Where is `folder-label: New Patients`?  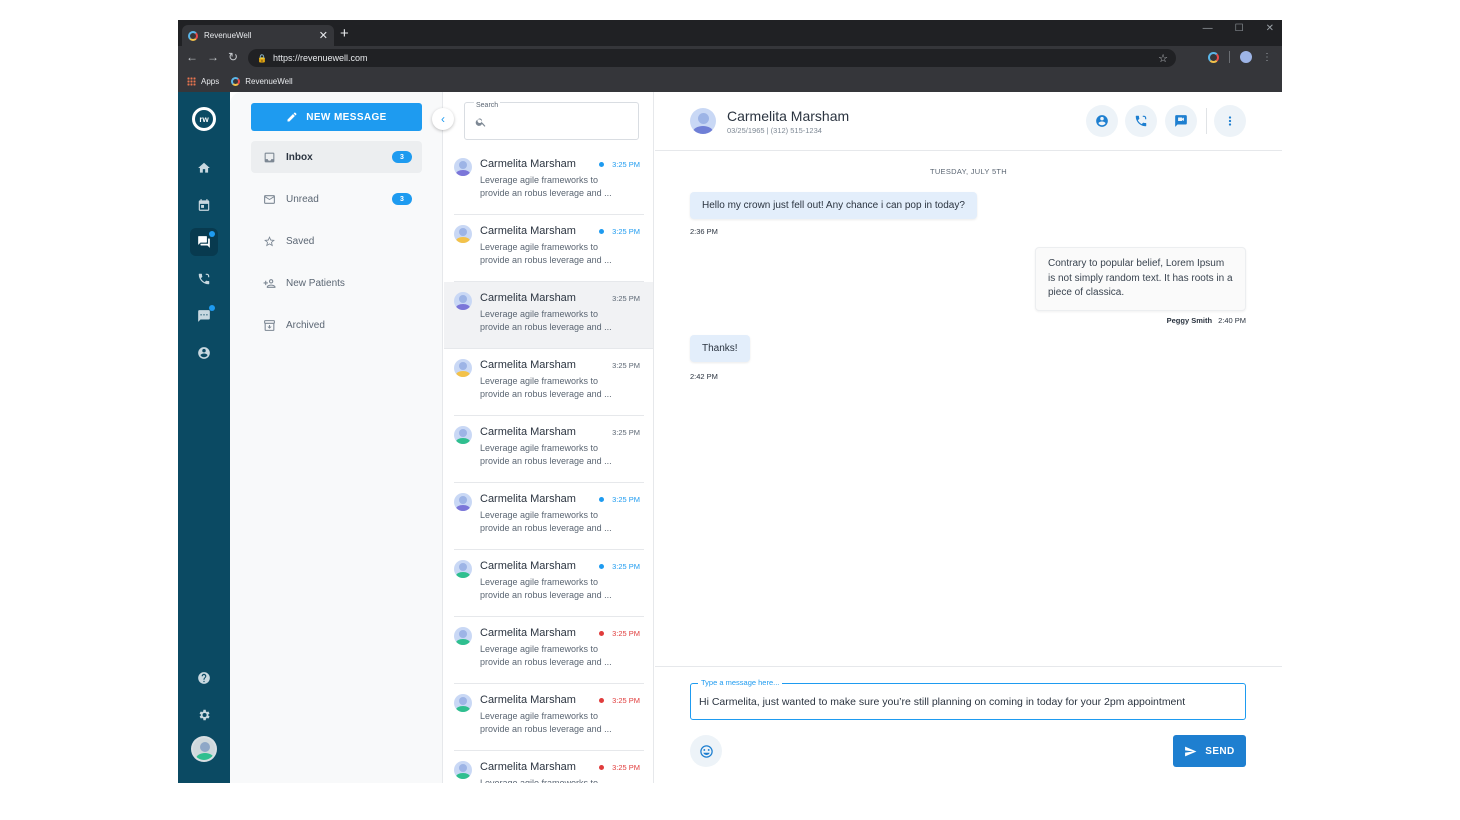
folder-label: New Patients is located at coordinates (315, 283).